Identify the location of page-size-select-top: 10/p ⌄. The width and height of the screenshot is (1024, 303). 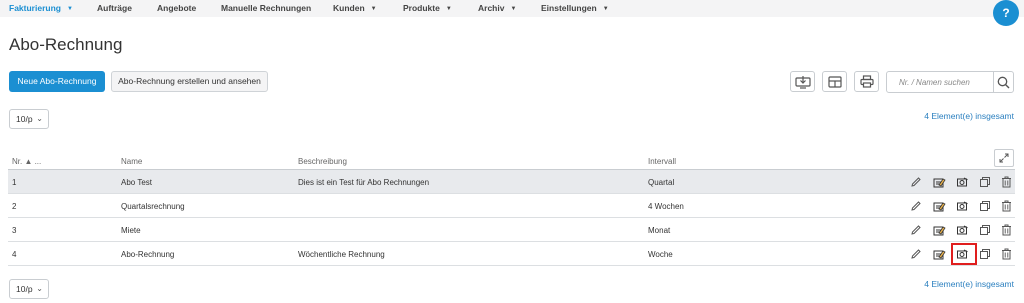
(29, 119).